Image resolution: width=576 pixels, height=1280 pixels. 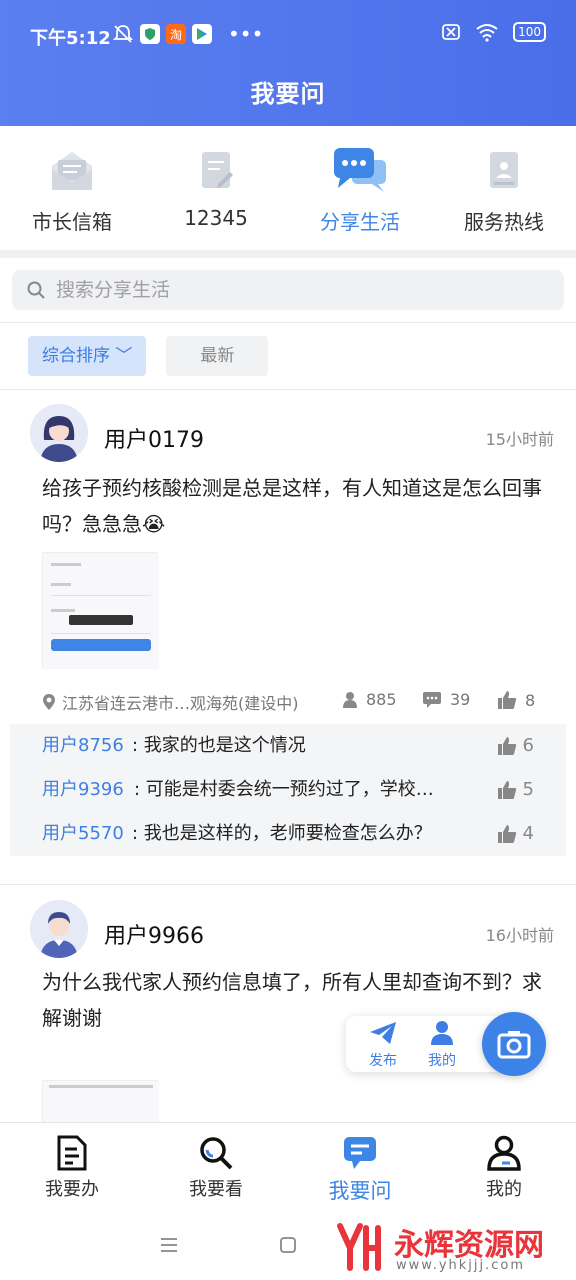 What do you see at coordinates (292, 506) in the screenshot?
I see `post-text: 给孩子预约核酸检测是总是这样，有人知道这是怎么回事吗？急急急😭` at bounding box center [292, 506].